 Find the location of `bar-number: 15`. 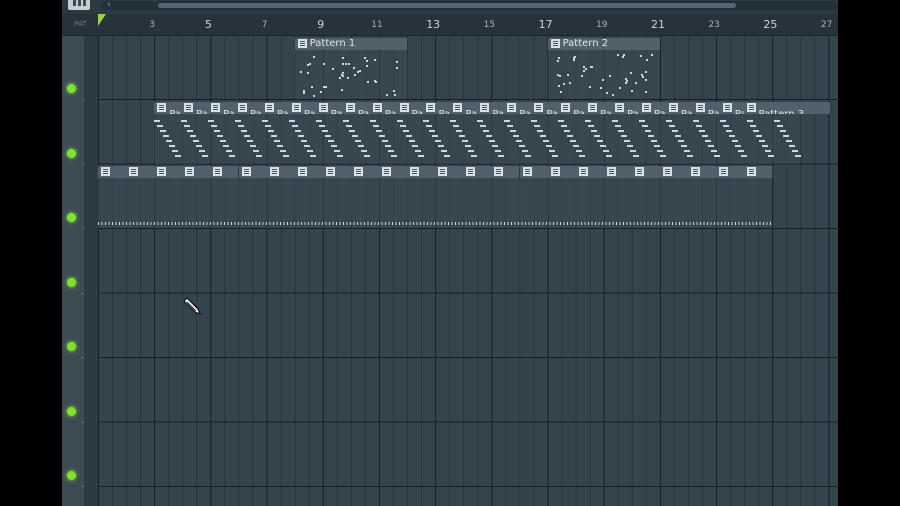

bar-number: 15 is located at coordinates (489, 25).